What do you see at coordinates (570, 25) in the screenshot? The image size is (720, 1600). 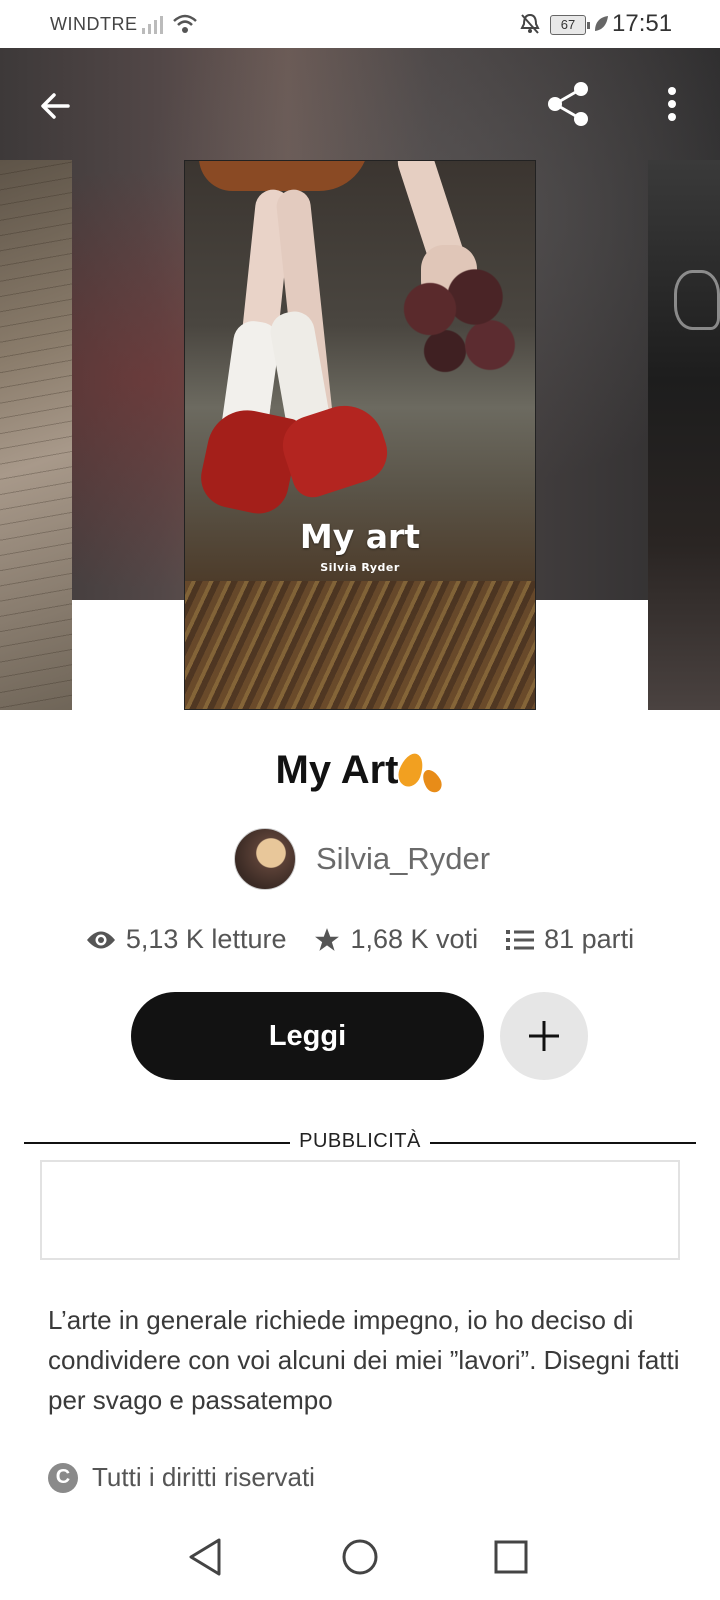 I see `battery-indicator: 67` at bounding box center [570, 25].